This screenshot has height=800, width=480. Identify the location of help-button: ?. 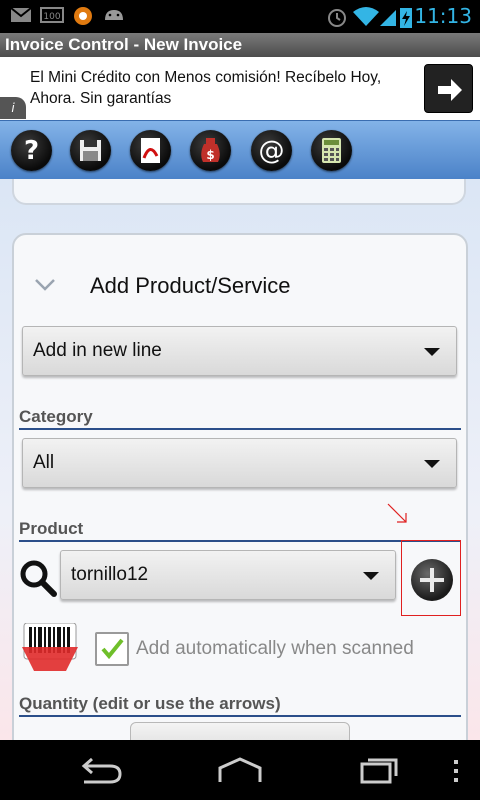
(31, 150).